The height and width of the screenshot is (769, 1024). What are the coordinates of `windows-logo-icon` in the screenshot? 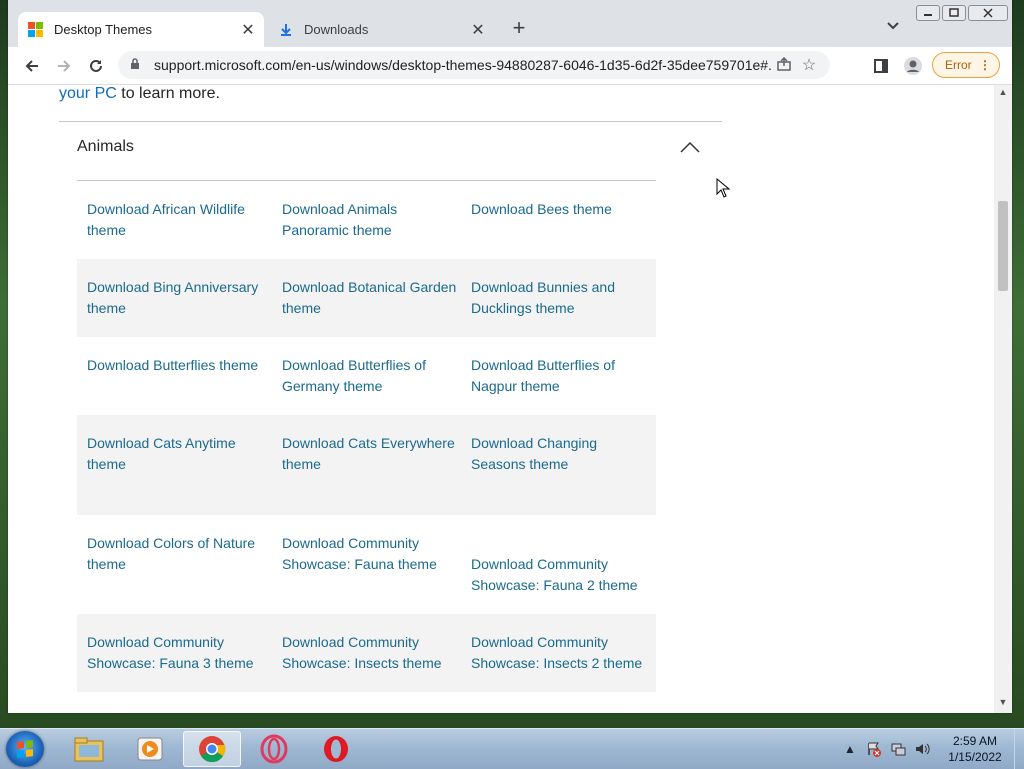 It's located at (25, 749).